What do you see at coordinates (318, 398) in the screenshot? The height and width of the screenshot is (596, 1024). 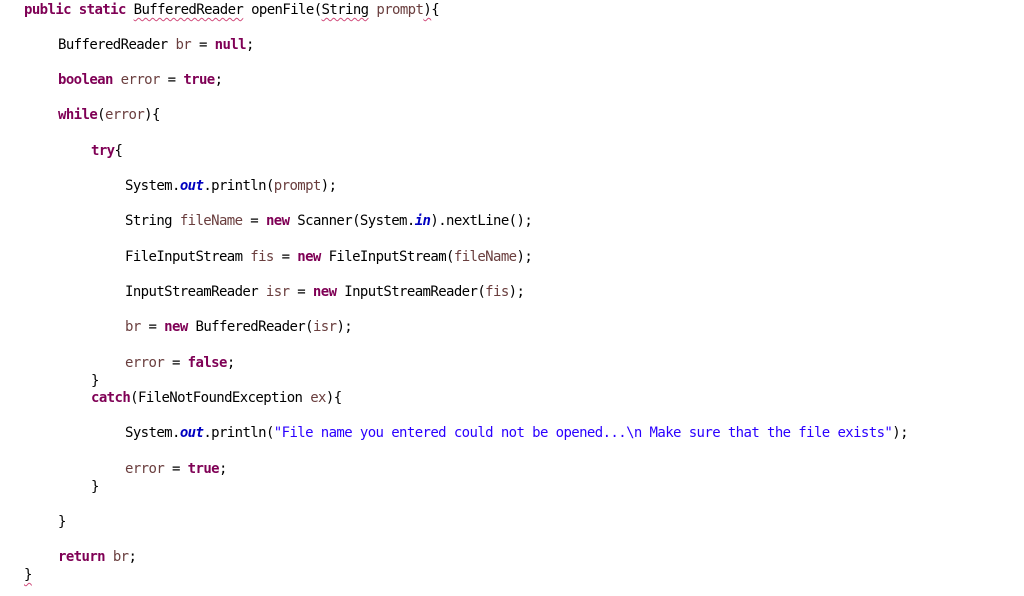 I see `variable-token: ex` at bounding box center [318, 398].